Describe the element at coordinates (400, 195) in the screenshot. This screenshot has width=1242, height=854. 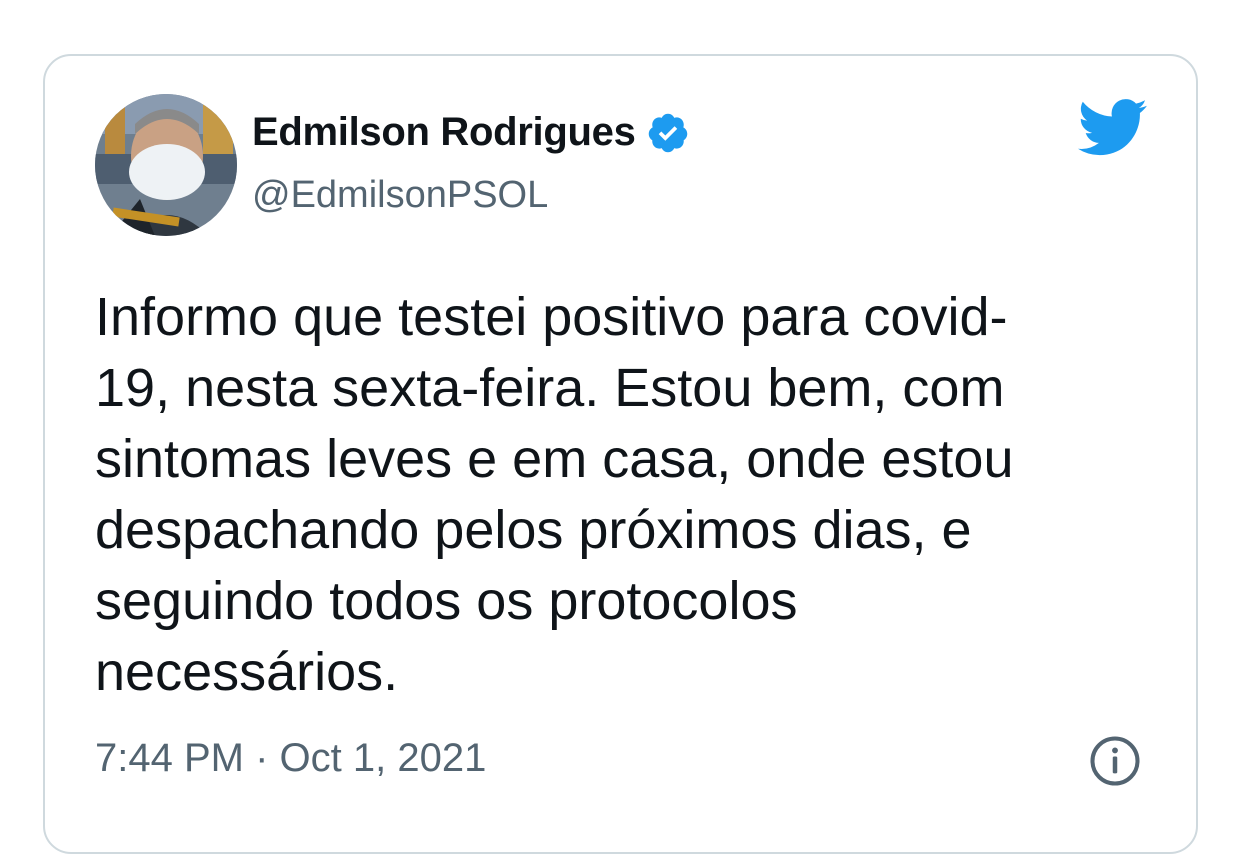
I see `author-handle: @EdmilsonPSOL` at that location.